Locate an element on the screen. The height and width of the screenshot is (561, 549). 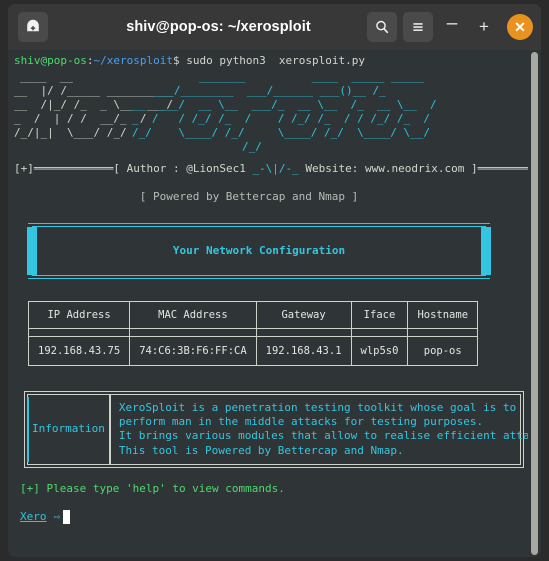
terminal-scrollbar-track is located at coordinates (534, 303).